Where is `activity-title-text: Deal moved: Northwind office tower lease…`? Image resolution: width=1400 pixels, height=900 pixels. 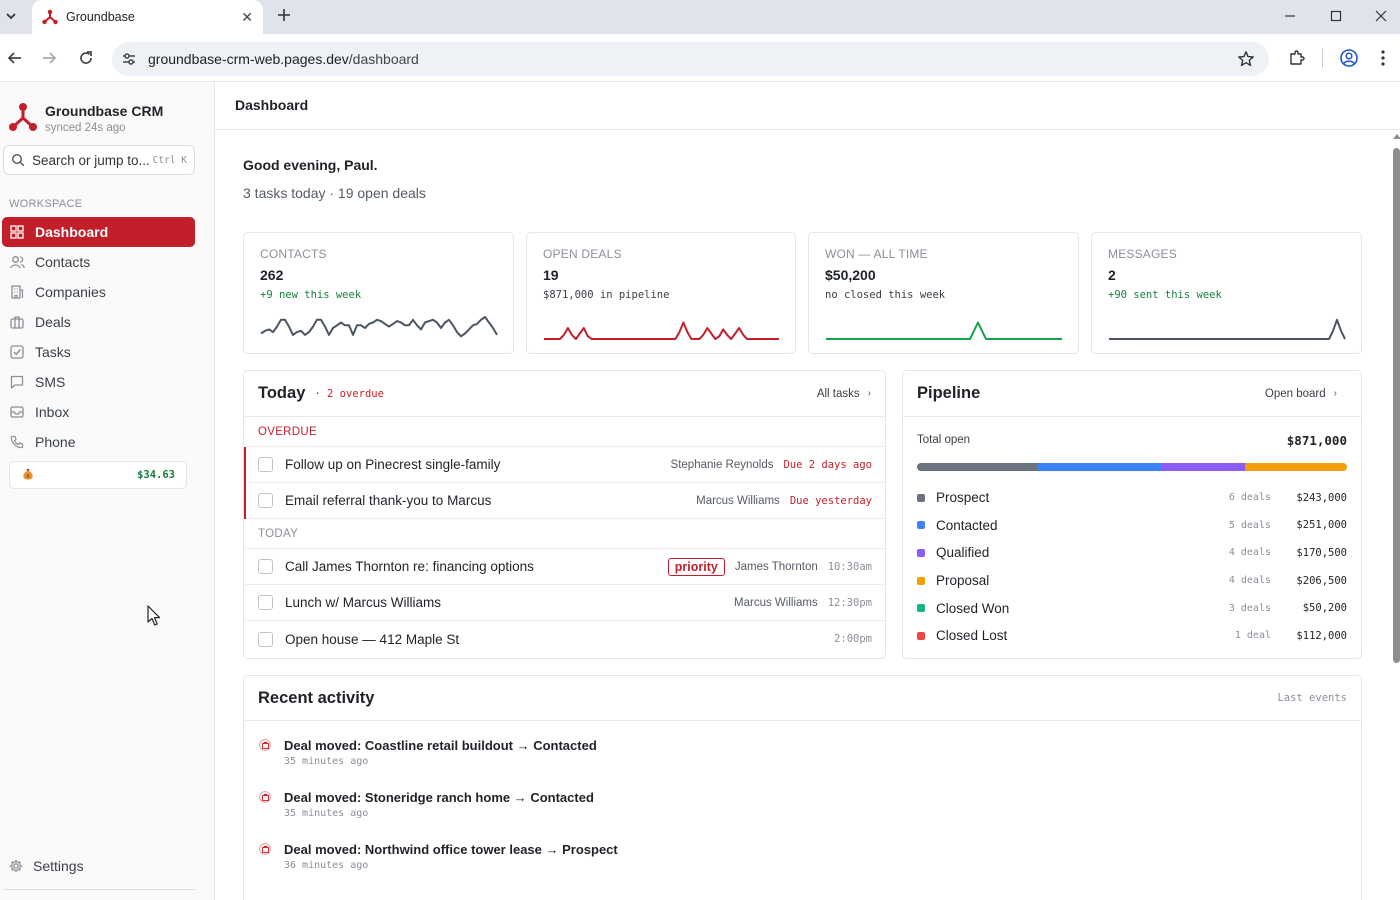 activity-title-text: Deal moved: Northwind office tower lease… is located at coordinates (451, 849).